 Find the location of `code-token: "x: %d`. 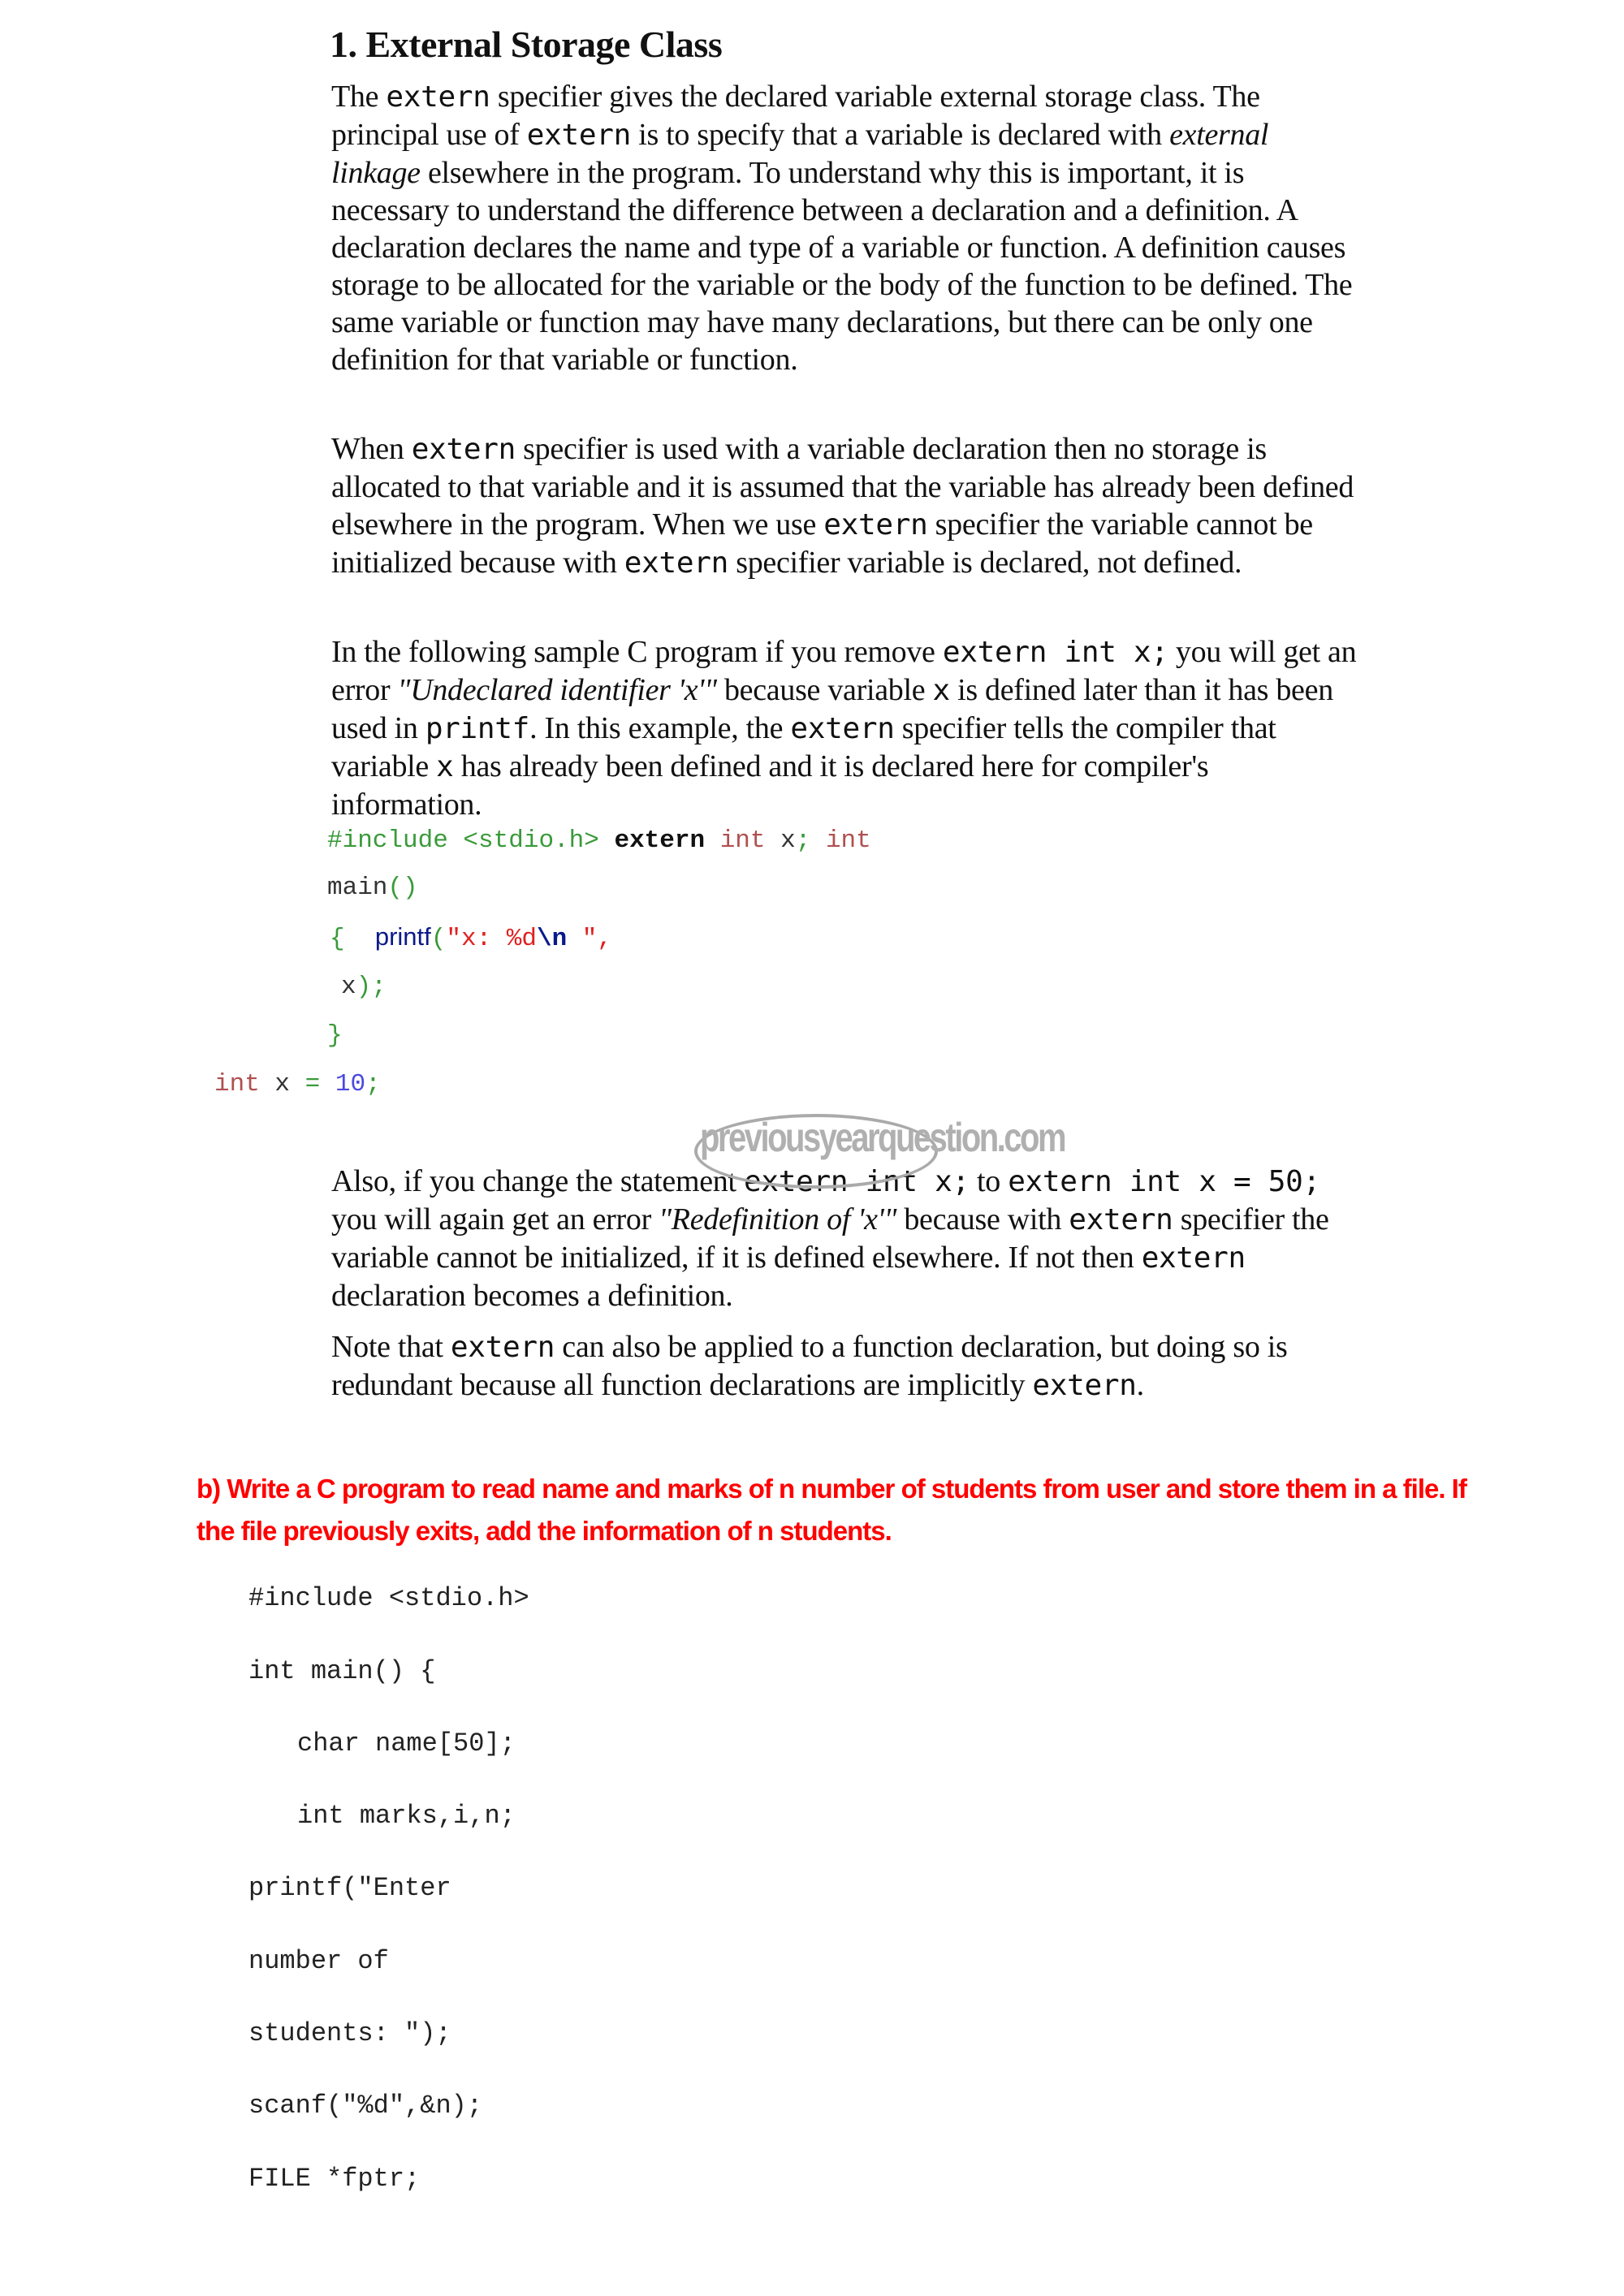

code-token: "x: %d is located at coordinates (492, 939).